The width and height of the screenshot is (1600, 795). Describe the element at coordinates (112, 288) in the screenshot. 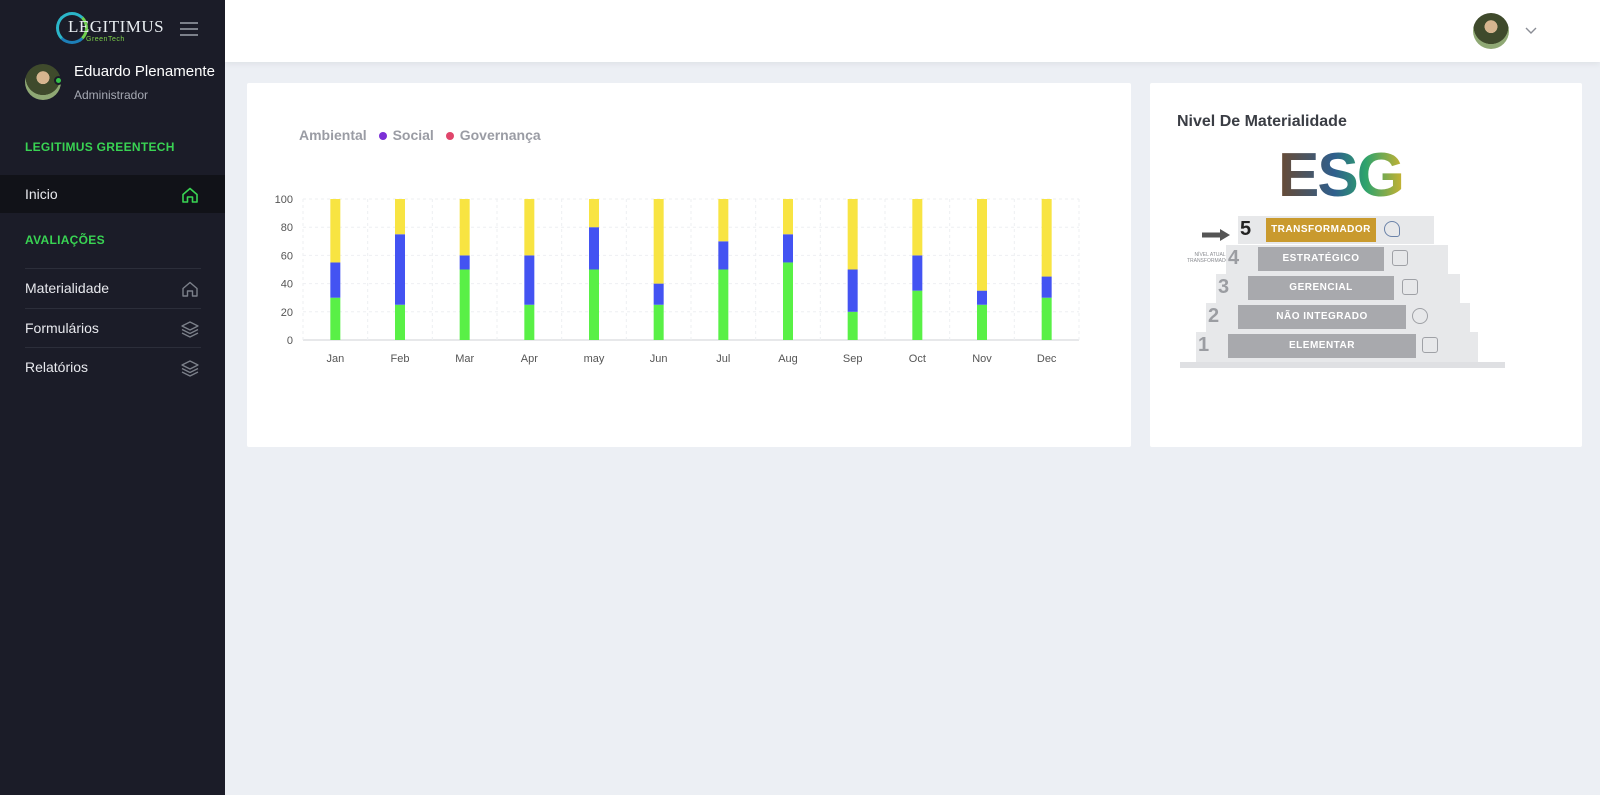

I see `sidebar-item-materialidade: Materialidade` at that location.